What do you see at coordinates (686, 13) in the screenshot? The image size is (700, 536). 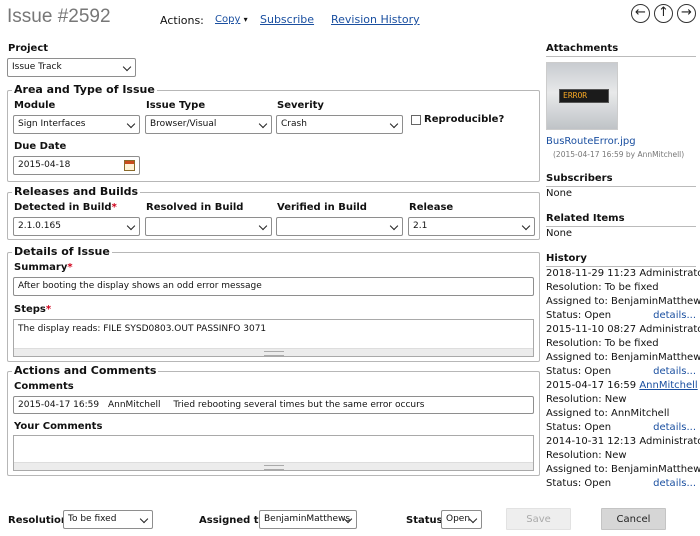 I see `forward-arrow-icon: →` at bounding box center [686, 13].